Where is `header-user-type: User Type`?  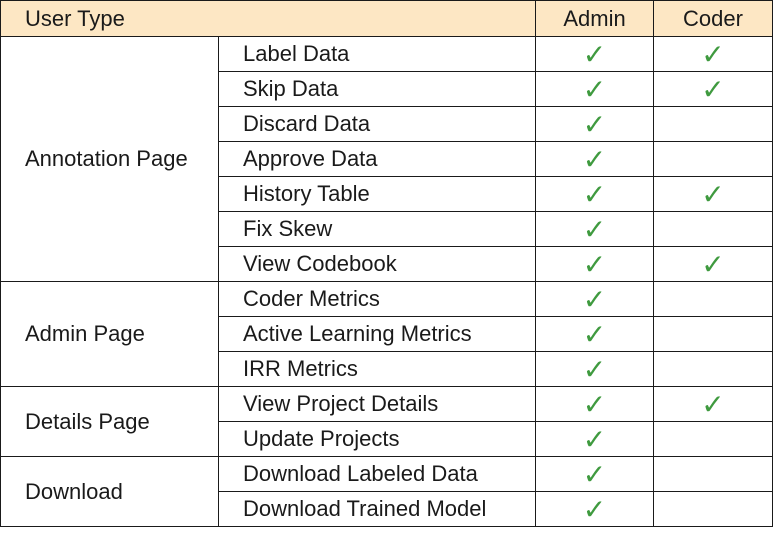
header-user-type: User Type is located at coordinates (268, 18).